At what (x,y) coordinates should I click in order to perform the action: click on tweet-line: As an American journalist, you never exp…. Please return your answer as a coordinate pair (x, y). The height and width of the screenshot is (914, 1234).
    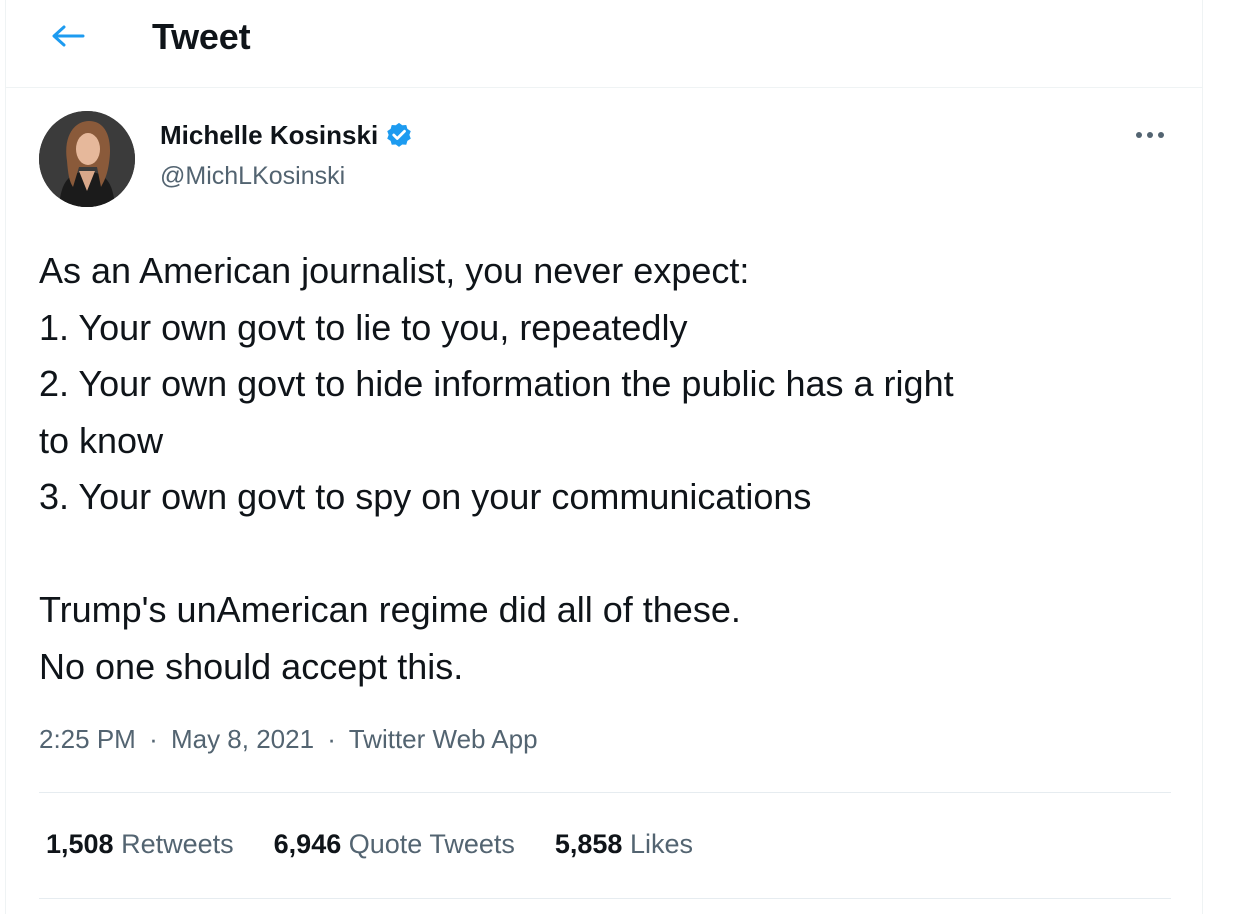
    Looking at the image, I should click on (394, 270).